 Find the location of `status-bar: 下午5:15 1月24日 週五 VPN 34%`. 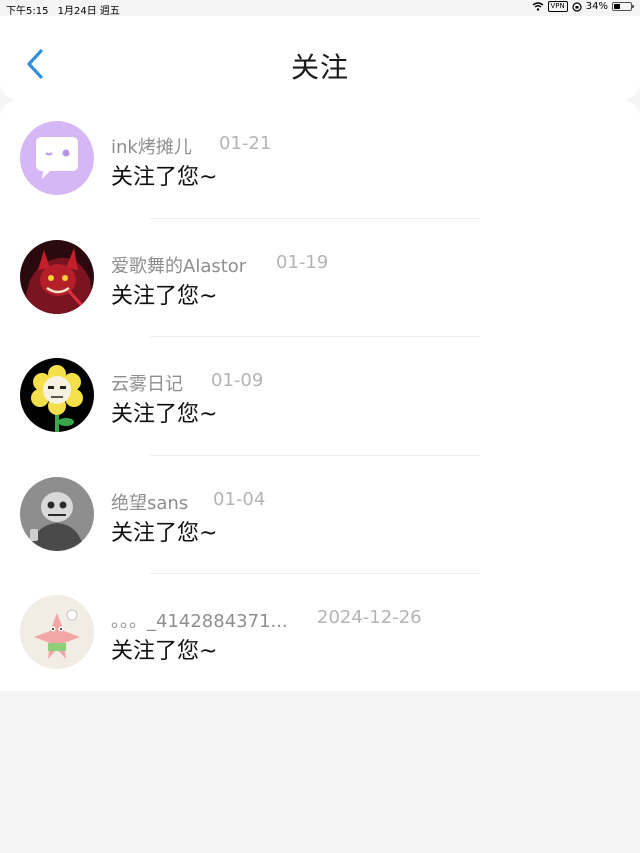

status-bar: 下午5:15 1月24日 週五 VPN 34% is located at coordinates (320, 8).